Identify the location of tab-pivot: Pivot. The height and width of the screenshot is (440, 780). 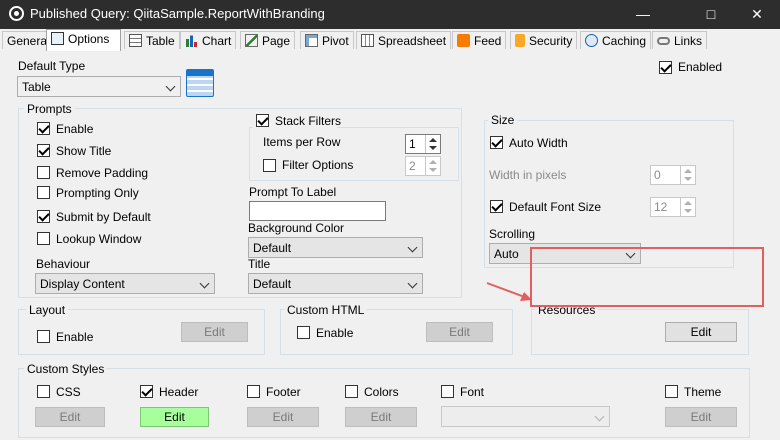
(327, 40).